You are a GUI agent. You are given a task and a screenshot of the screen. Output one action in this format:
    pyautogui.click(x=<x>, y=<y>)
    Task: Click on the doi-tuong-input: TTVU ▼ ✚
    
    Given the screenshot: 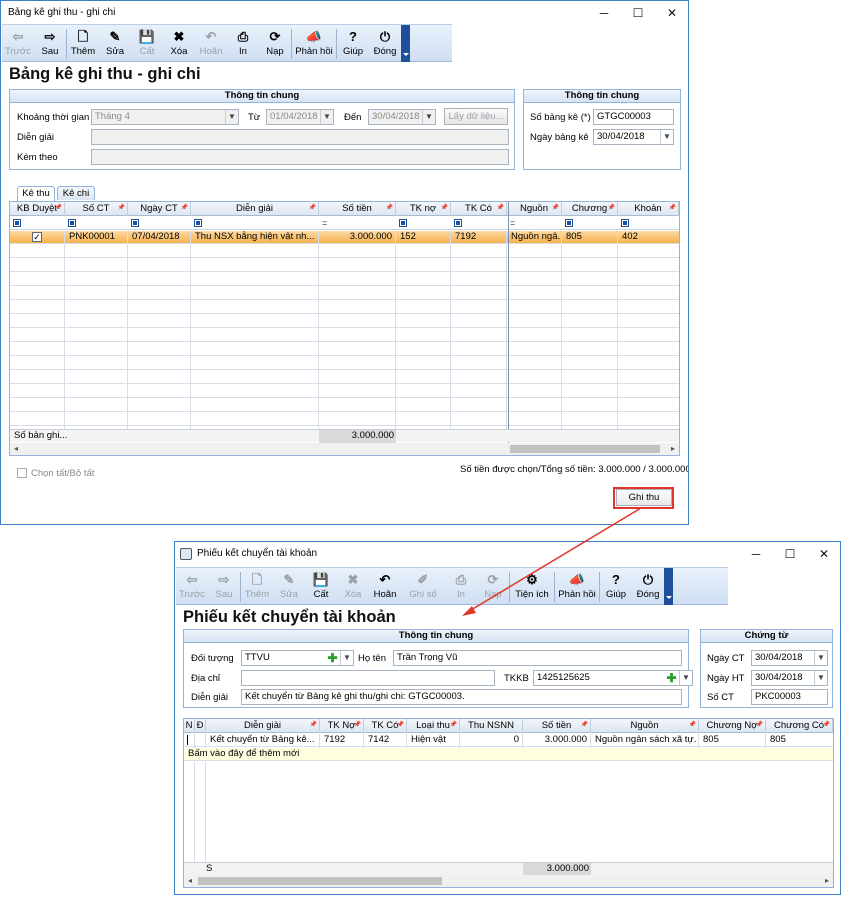 What is the action you would take?
    pyautogui.click(x=297, y=658)
    